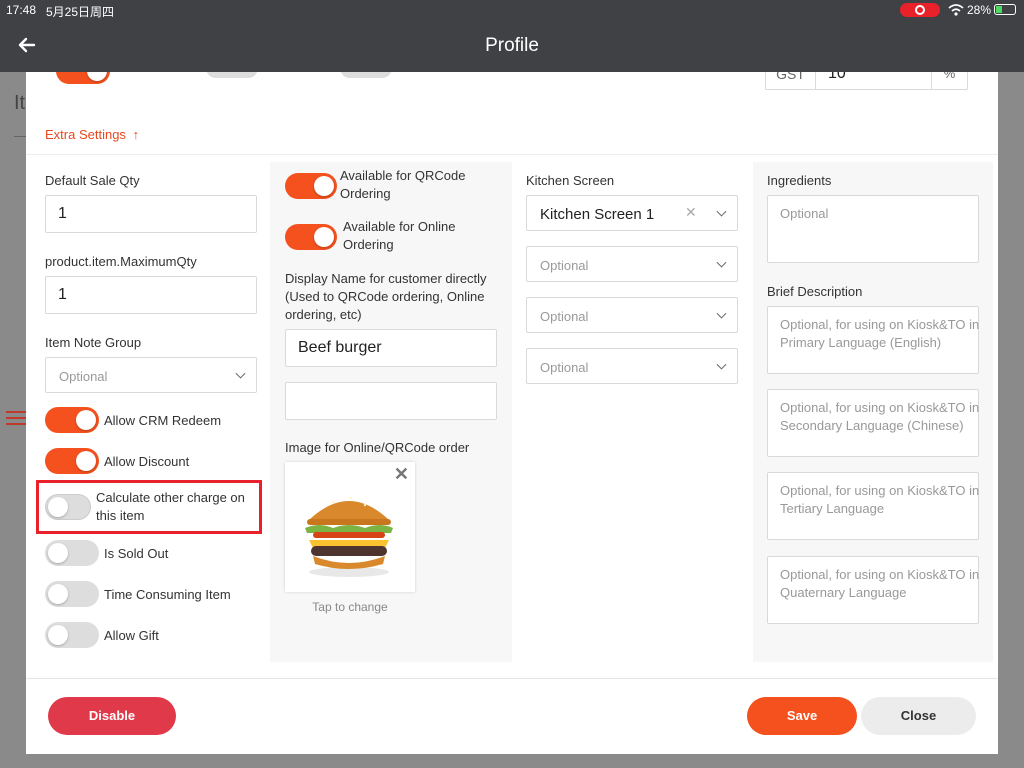  What do you see at coordinates (804, 213) in the screenshot?
I see `ingredients-placeholder: Optional` at bounding box center [804, 213].